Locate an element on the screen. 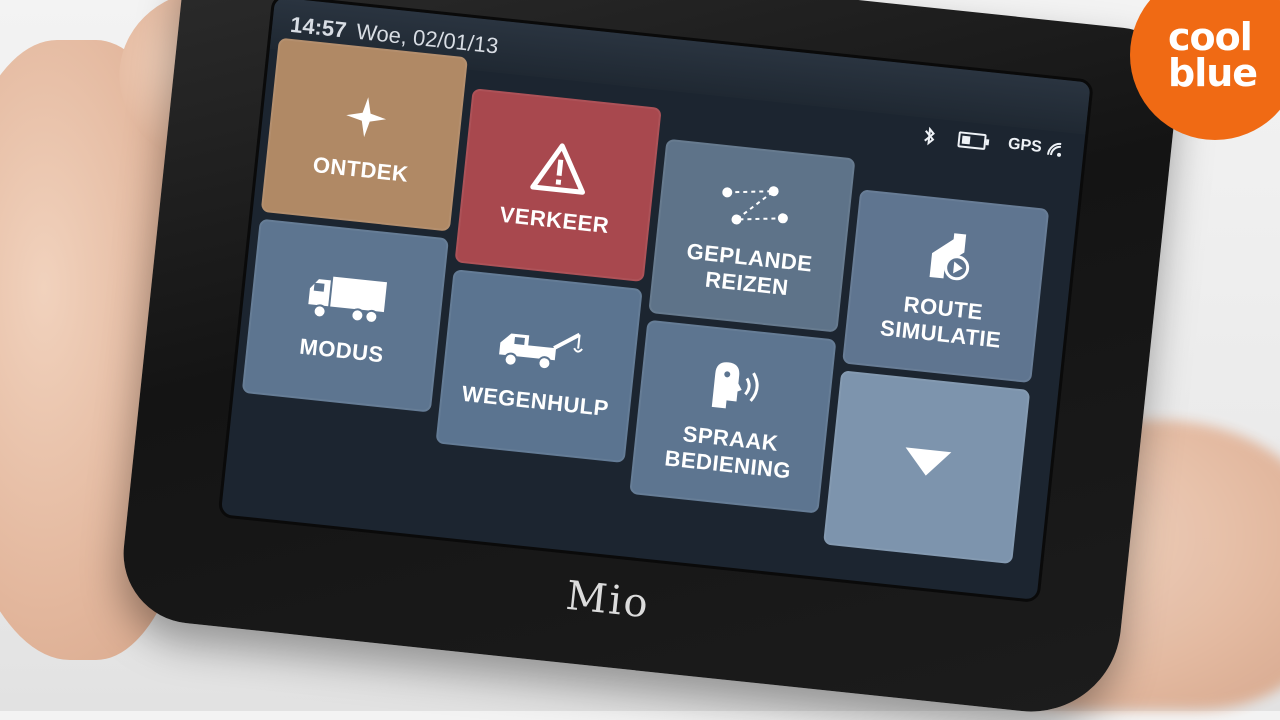  tile-label: WEGENHULP is located at coordinates (535, 400).